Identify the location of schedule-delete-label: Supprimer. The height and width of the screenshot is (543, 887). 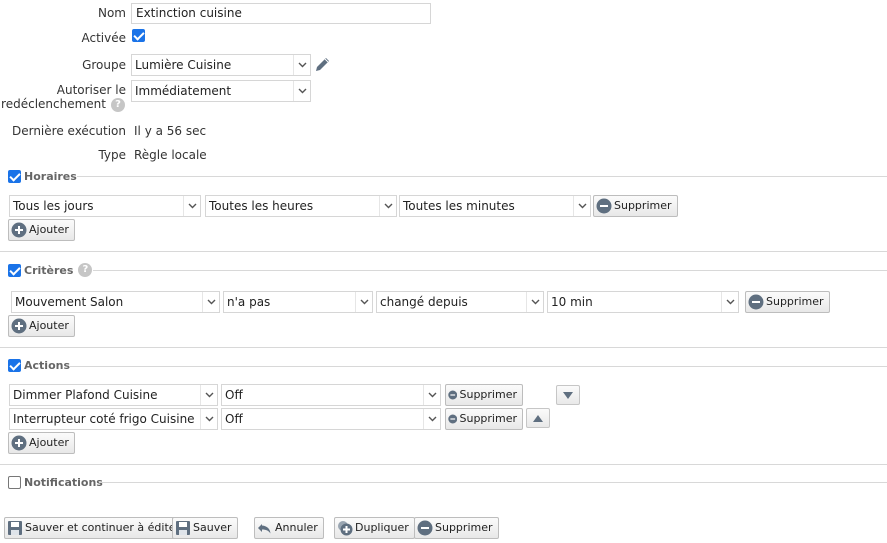
(643, 205).